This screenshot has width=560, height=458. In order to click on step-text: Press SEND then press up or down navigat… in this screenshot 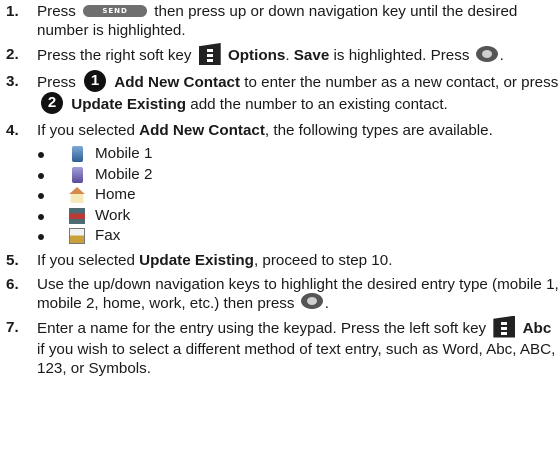, I will do `click(277, 21)`.